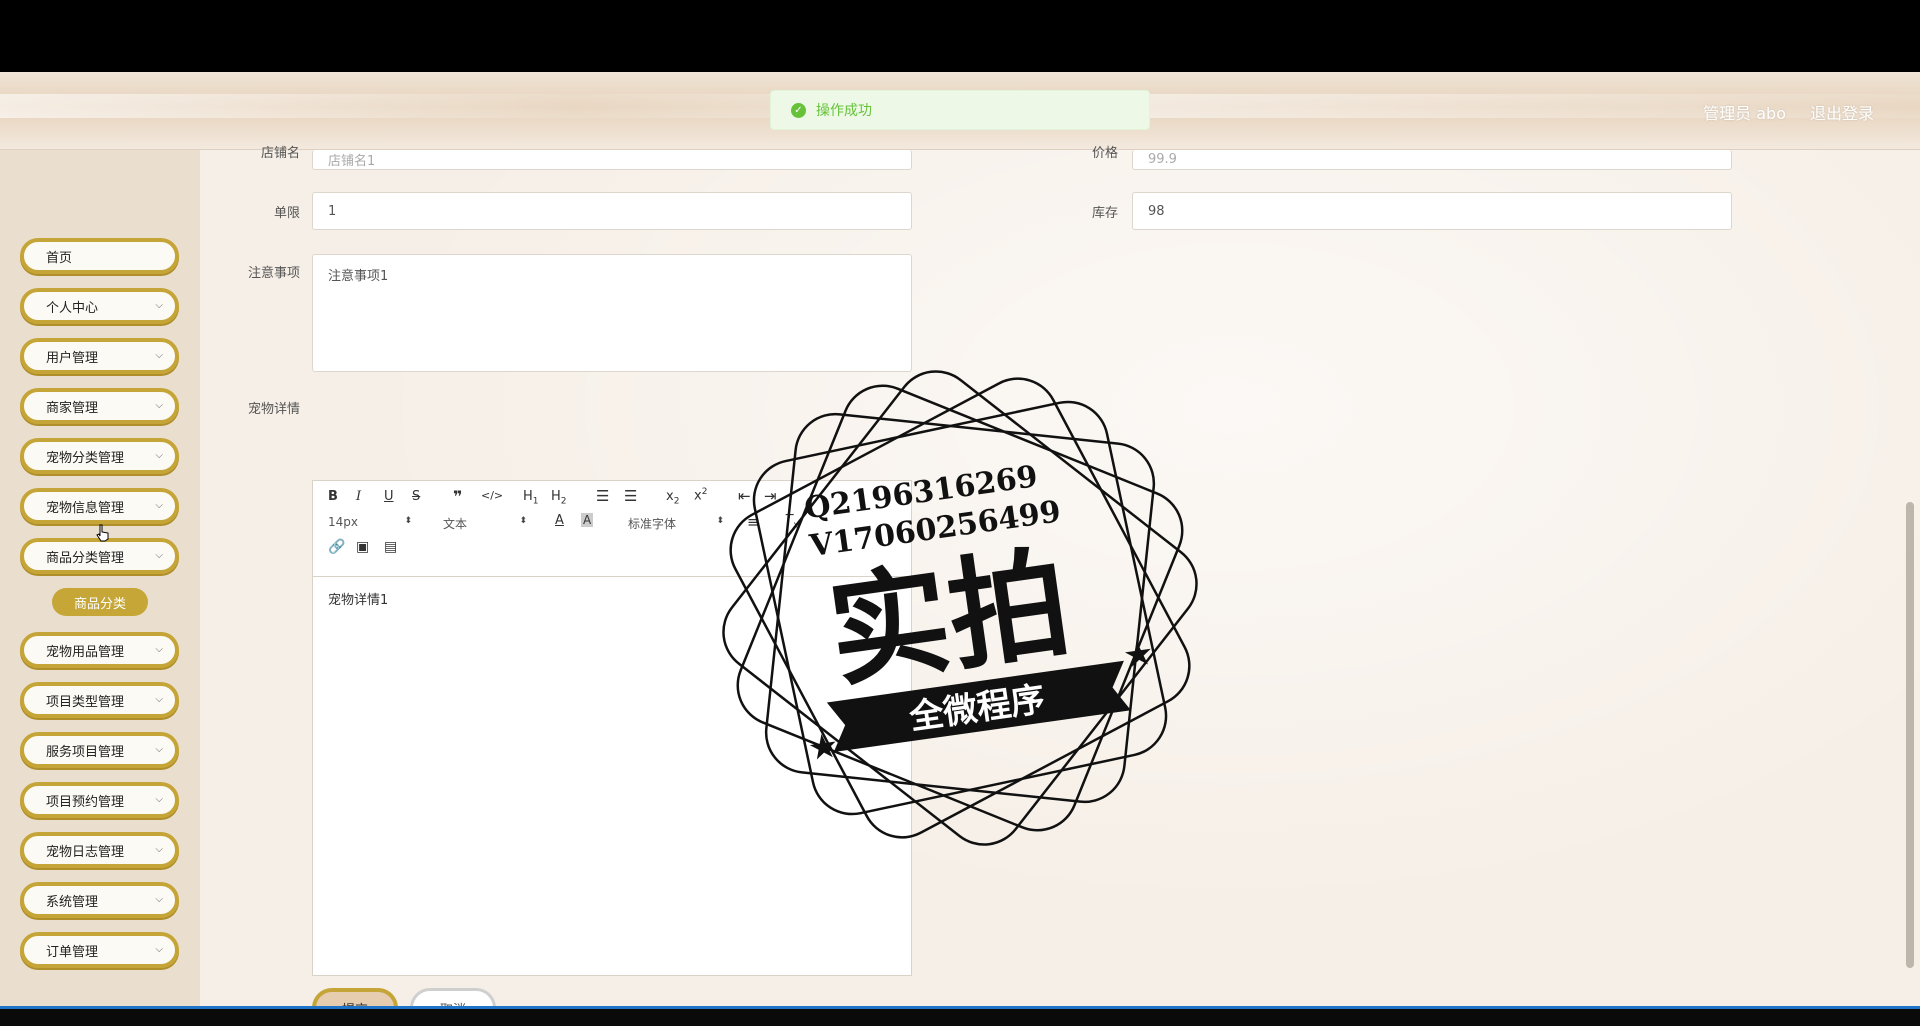 Image resolution: width=1920 pixels, height=1026 pixels. I want to click on heading2-icon: H2, so click(559, 498).